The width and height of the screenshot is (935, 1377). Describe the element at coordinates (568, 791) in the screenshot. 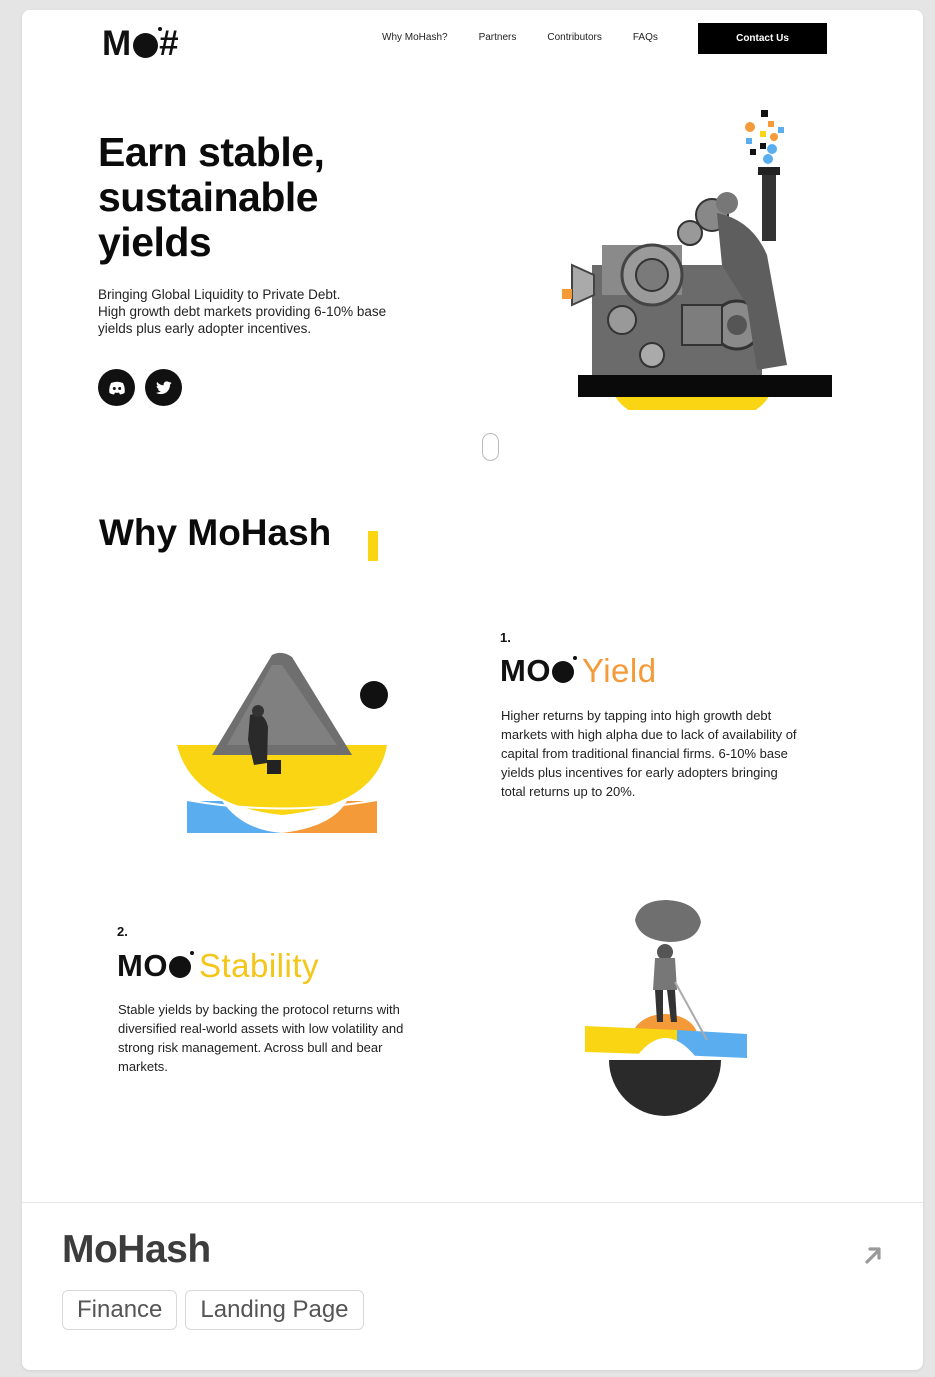

I see `feature-desc-line: total returns up to 20%.` at that location.